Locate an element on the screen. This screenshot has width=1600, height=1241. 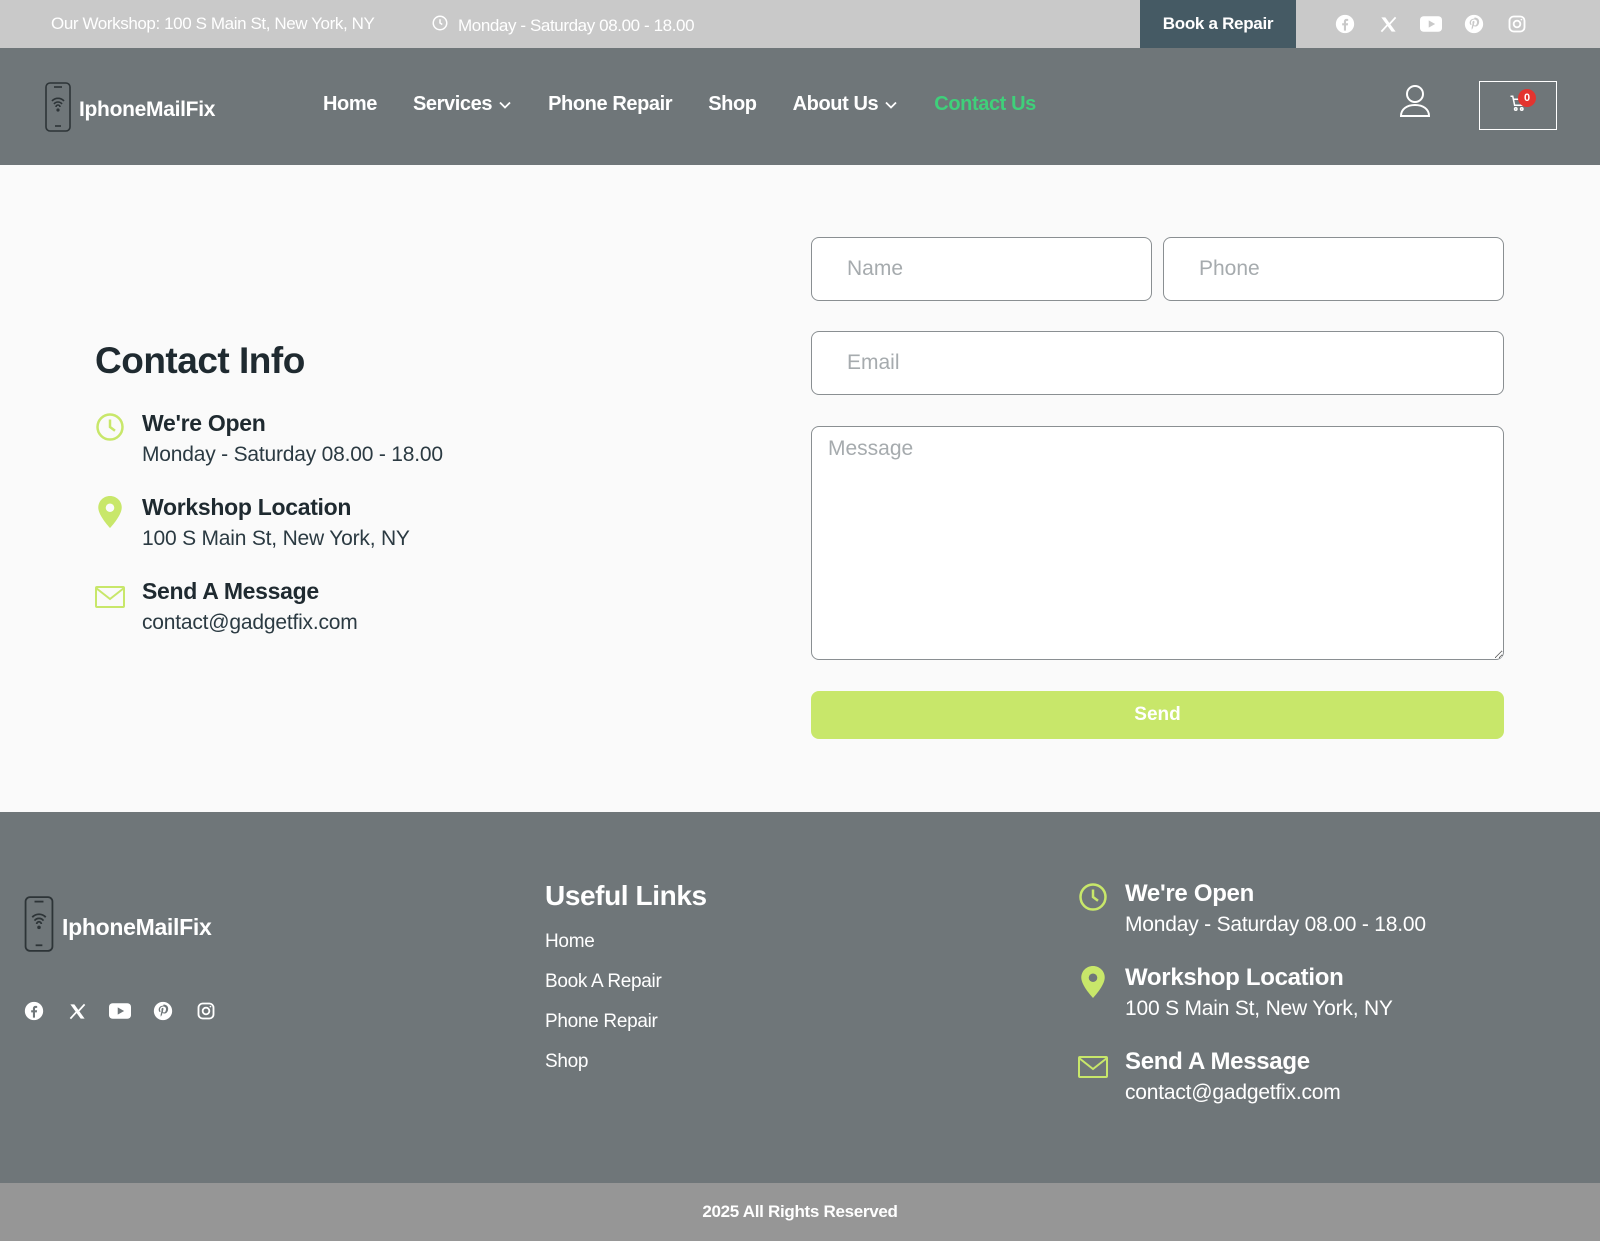
nav-contact-label: Contact Us is located at coordinates (985, 104).